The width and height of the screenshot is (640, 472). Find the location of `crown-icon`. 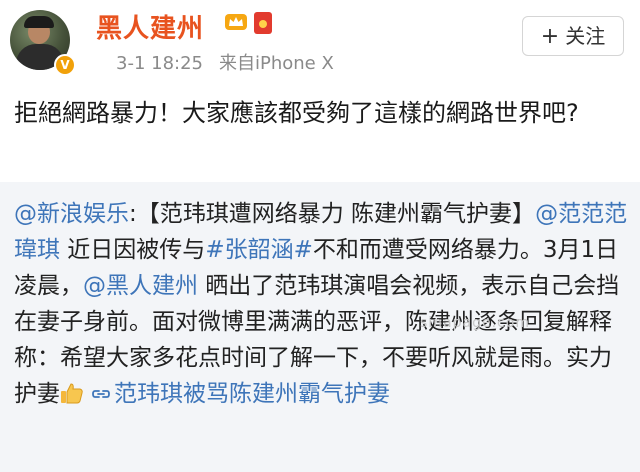

crown-icon is located at coordinates (236, 22).